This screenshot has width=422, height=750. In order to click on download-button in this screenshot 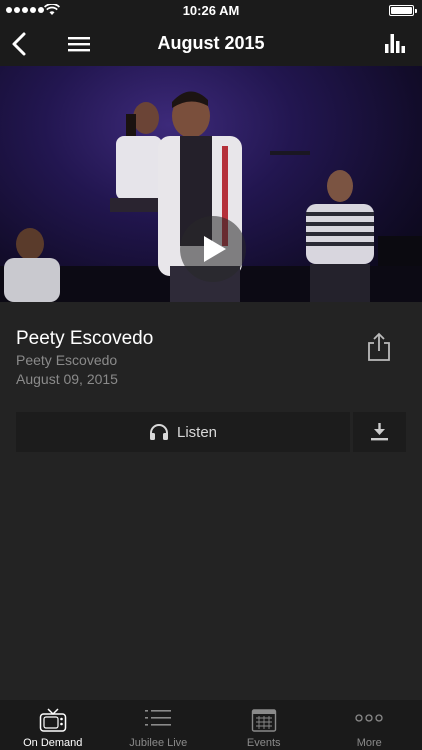, I will do `click(379, 432)`.